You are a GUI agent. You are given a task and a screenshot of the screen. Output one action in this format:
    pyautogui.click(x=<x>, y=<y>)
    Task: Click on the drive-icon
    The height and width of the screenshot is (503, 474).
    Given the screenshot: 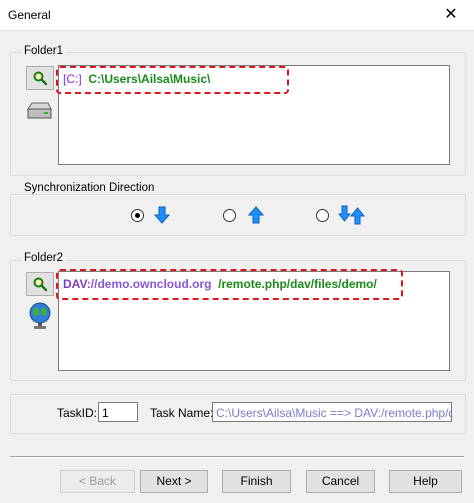 What is the action you would take?
    pyautogui.click(x=39, y=110)
    